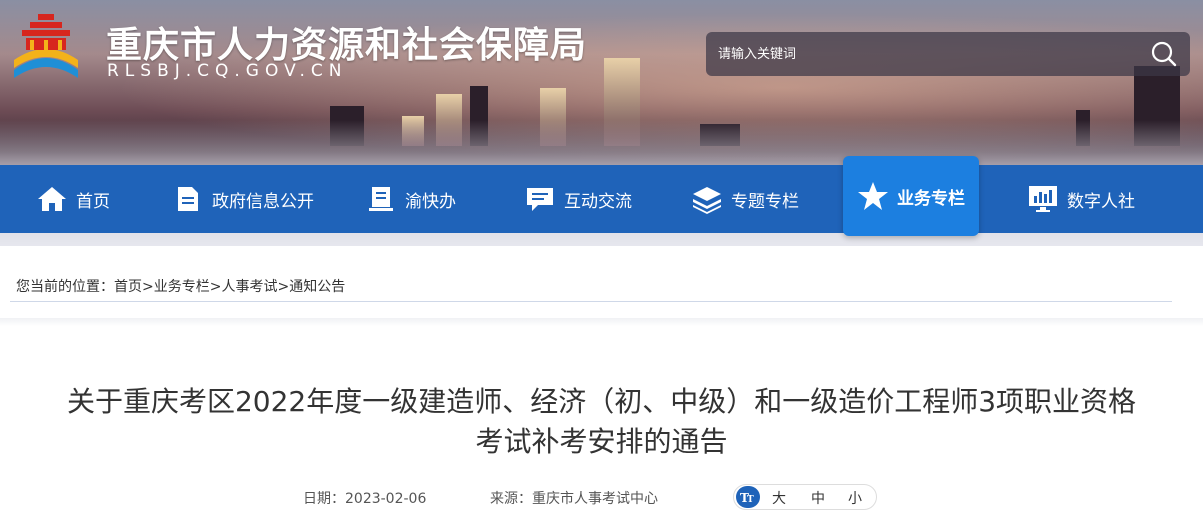  What do you see at coordinates (601, 401) in the screenshot?
I see `article-title-line: 关于重庆考区2022年度一级建造师、经济（初、中级）和一级造价工程师3项职业资格` at bounding box center [601, 401].